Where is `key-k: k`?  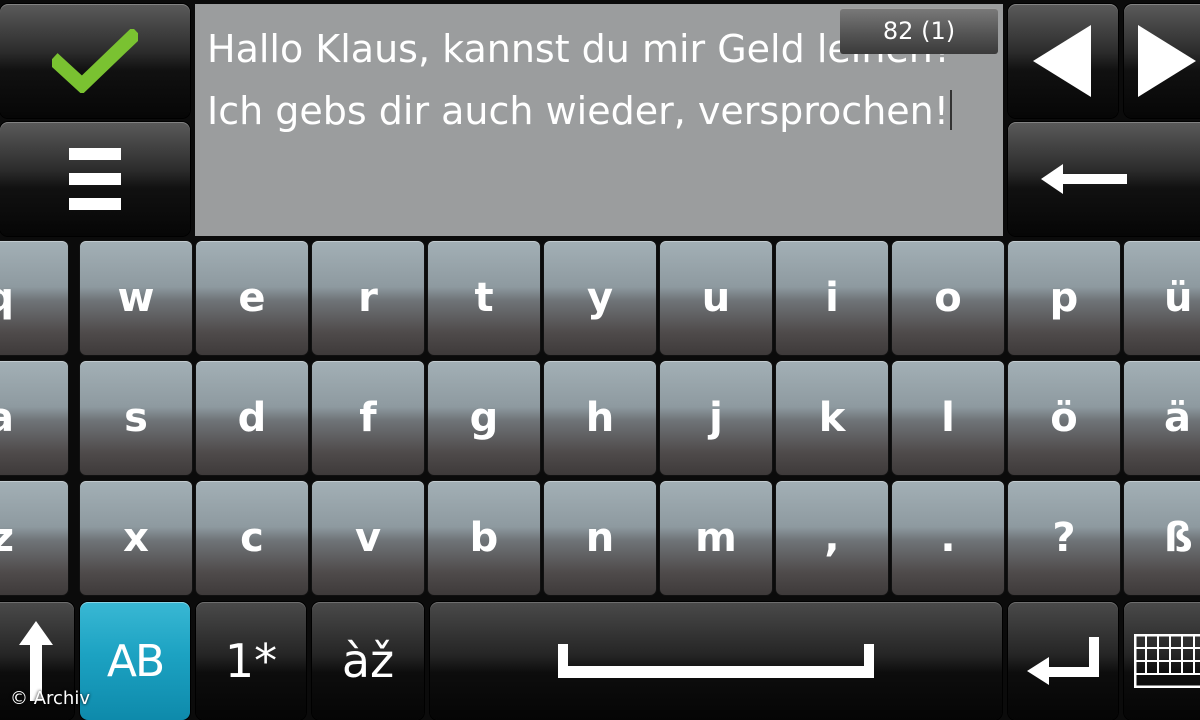 key-k: k is located at coordinates (832, 418).